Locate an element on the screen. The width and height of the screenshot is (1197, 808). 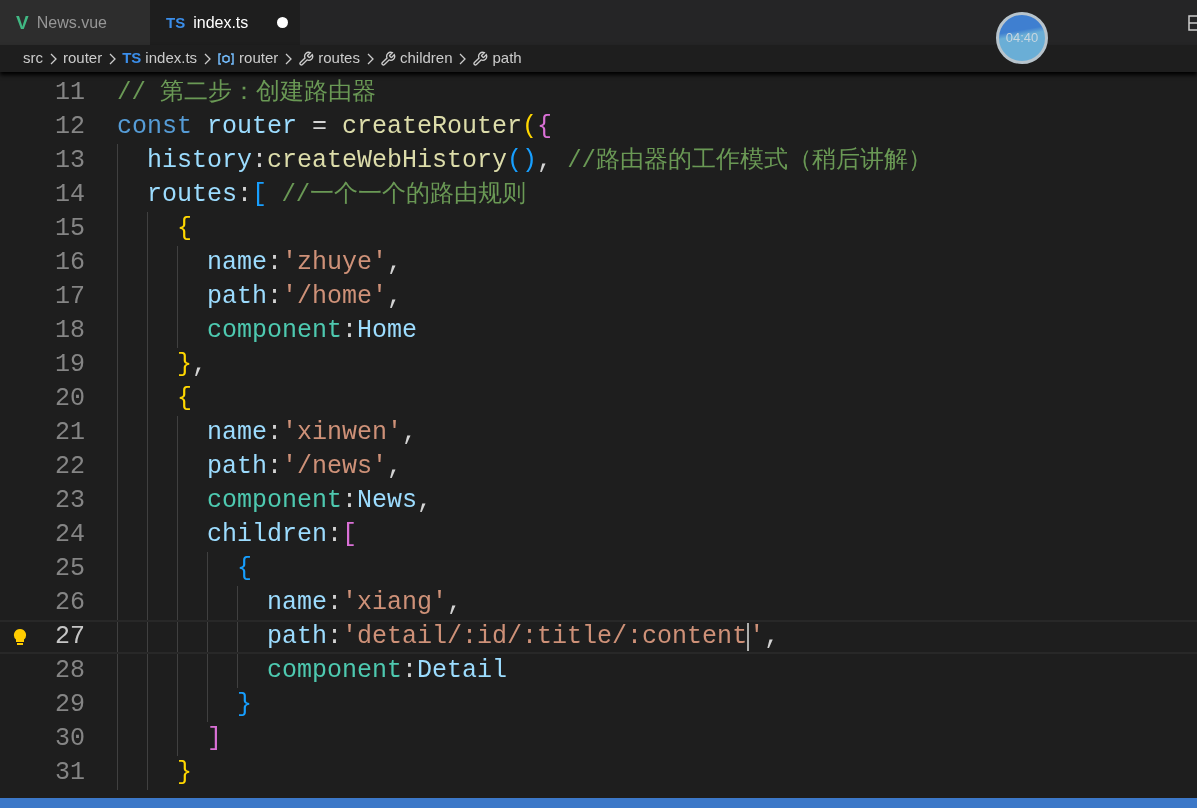
breadcrumb-item: path is located at coordinates (507, 58).